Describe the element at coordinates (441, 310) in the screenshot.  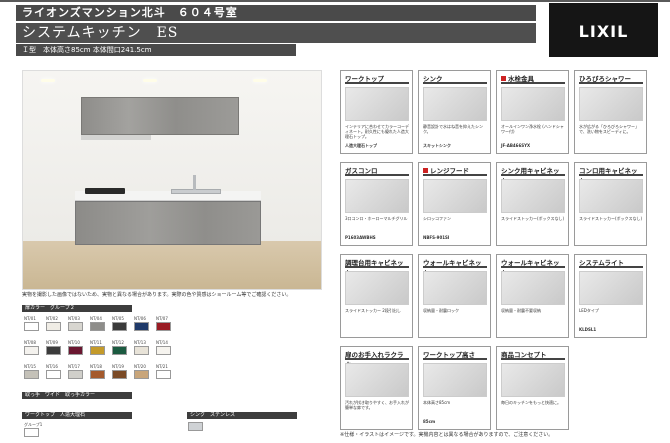
I see `card-description: 収納量・耐震ロック` at that location.